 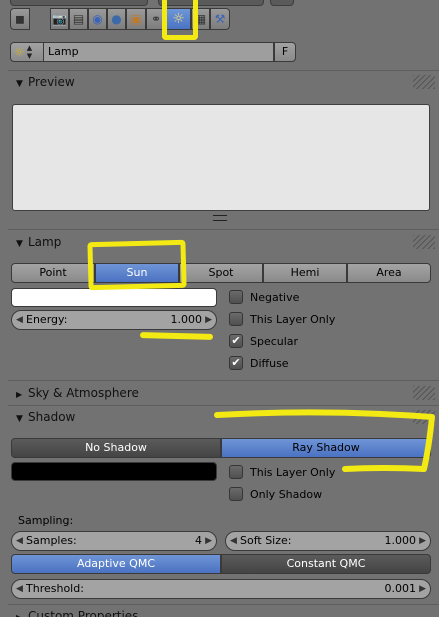 I want to click on context-camera-button: 📷, so click(x=59, y=19).